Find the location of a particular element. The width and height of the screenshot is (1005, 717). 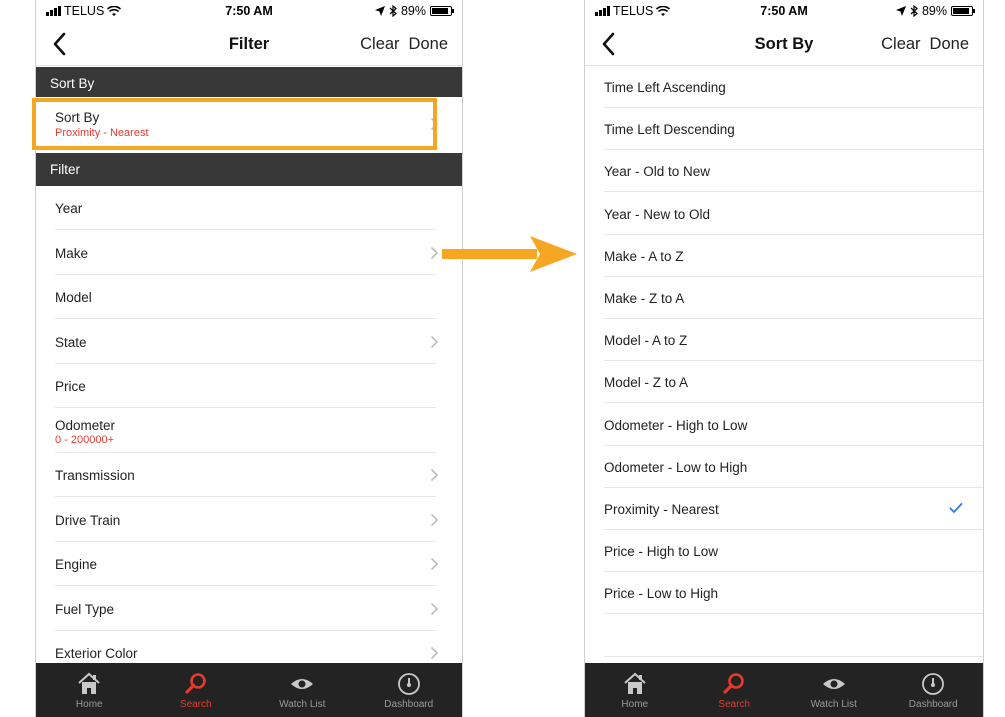

divider is located at coordinates (793, 656).